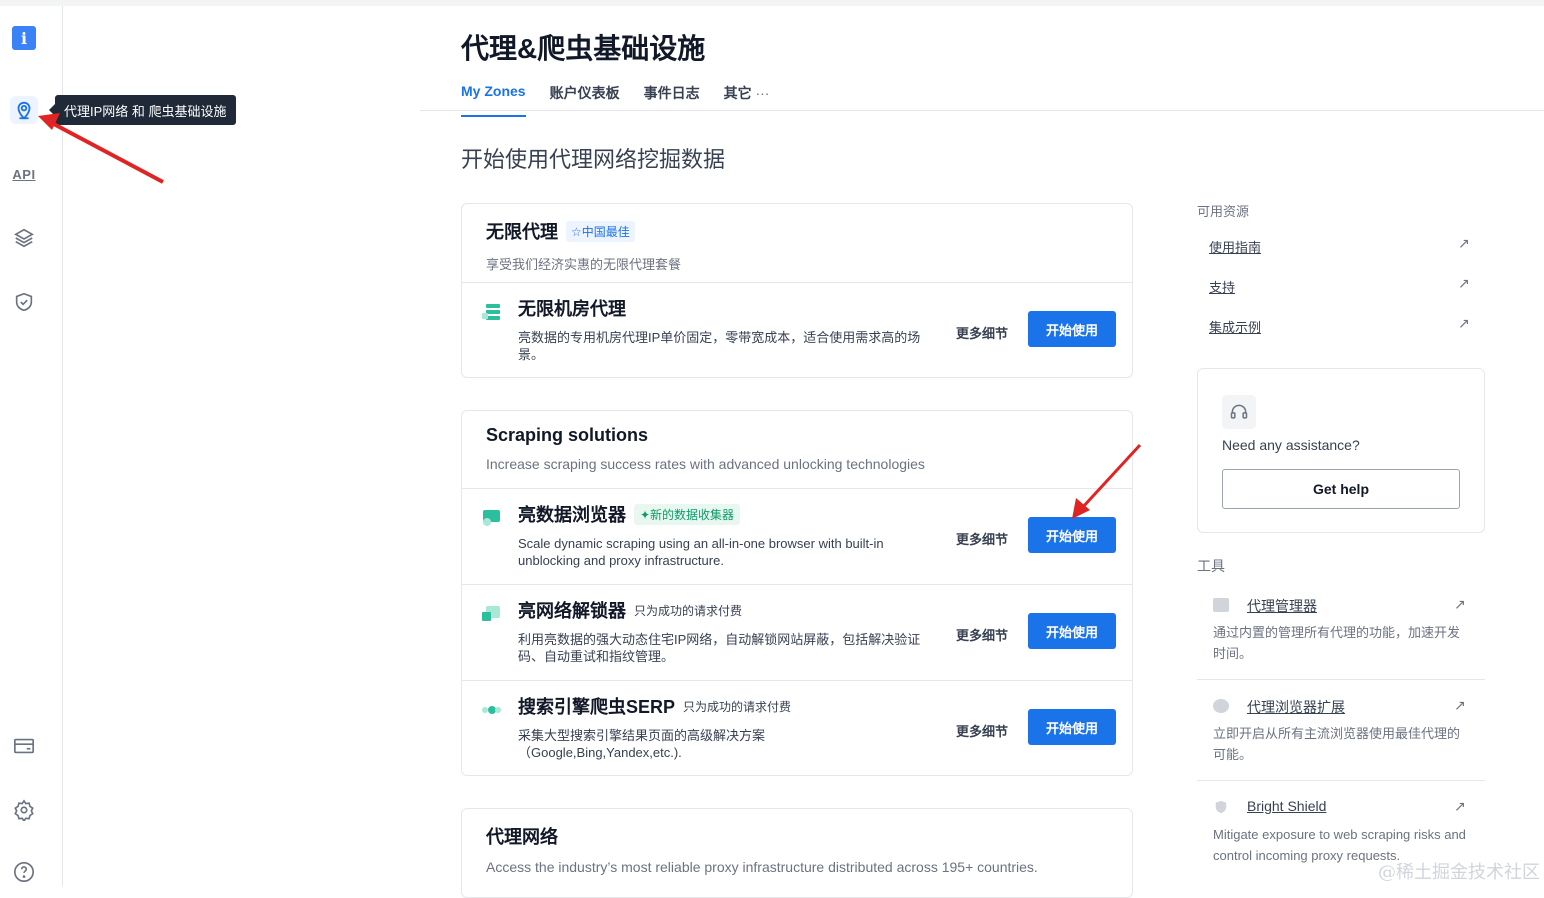 The width and height of the screenshot is (1544, 898). I want to click on assistance-box: Need any assistance? Get help, so click(1341, 450).